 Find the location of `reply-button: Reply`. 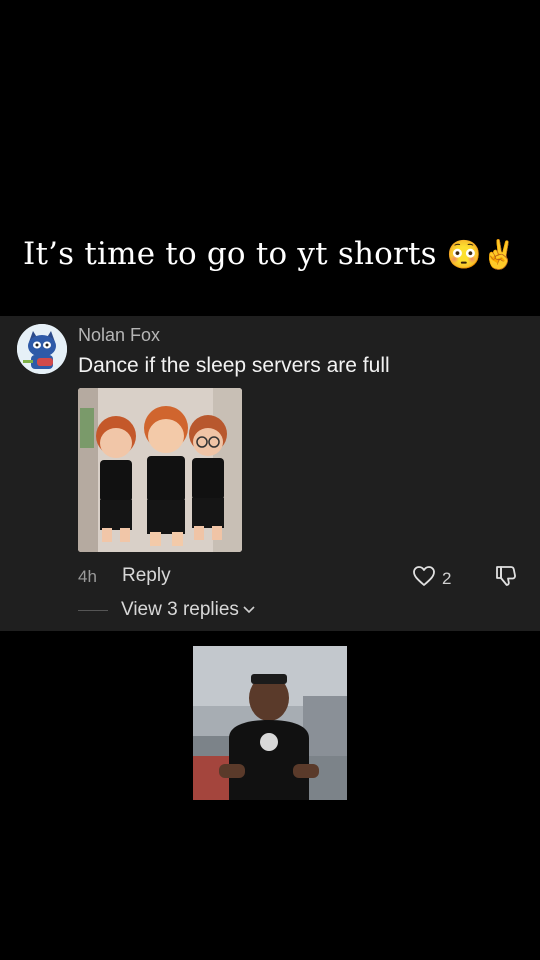

reply-button: Reply is located at coordinates (146, 576).